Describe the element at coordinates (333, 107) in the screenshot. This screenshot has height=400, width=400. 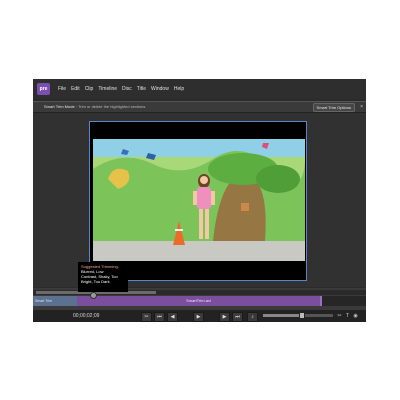
I see `smart-trim-options-button: Smart Trim Options` at that location.